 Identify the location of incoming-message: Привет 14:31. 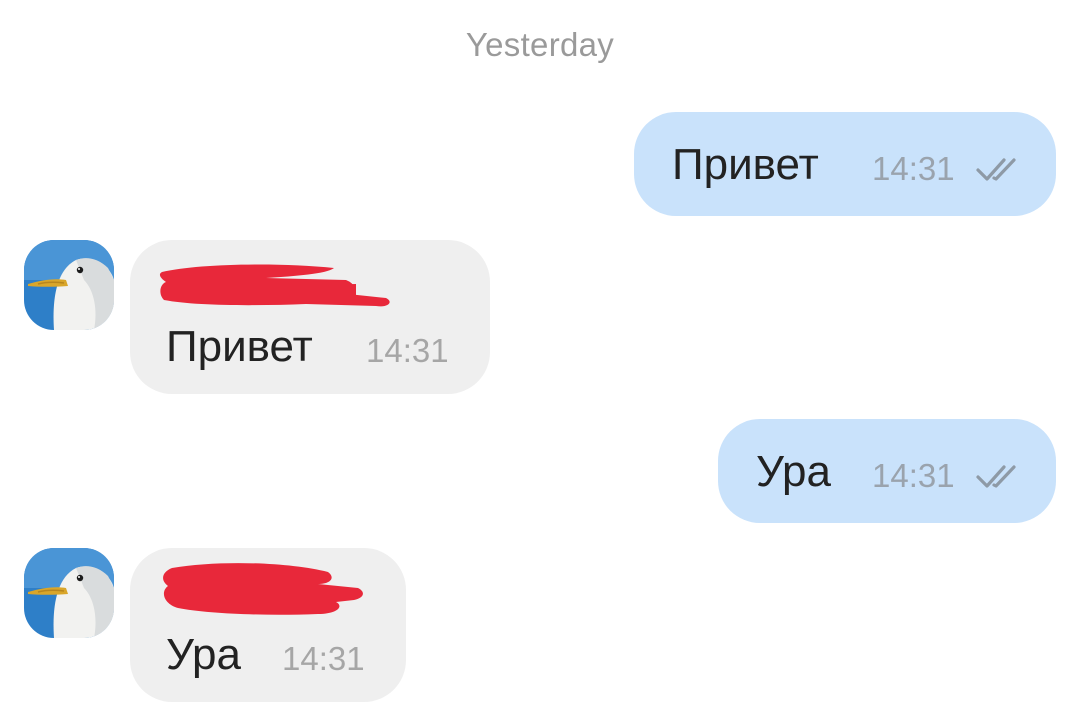
(310, 317).